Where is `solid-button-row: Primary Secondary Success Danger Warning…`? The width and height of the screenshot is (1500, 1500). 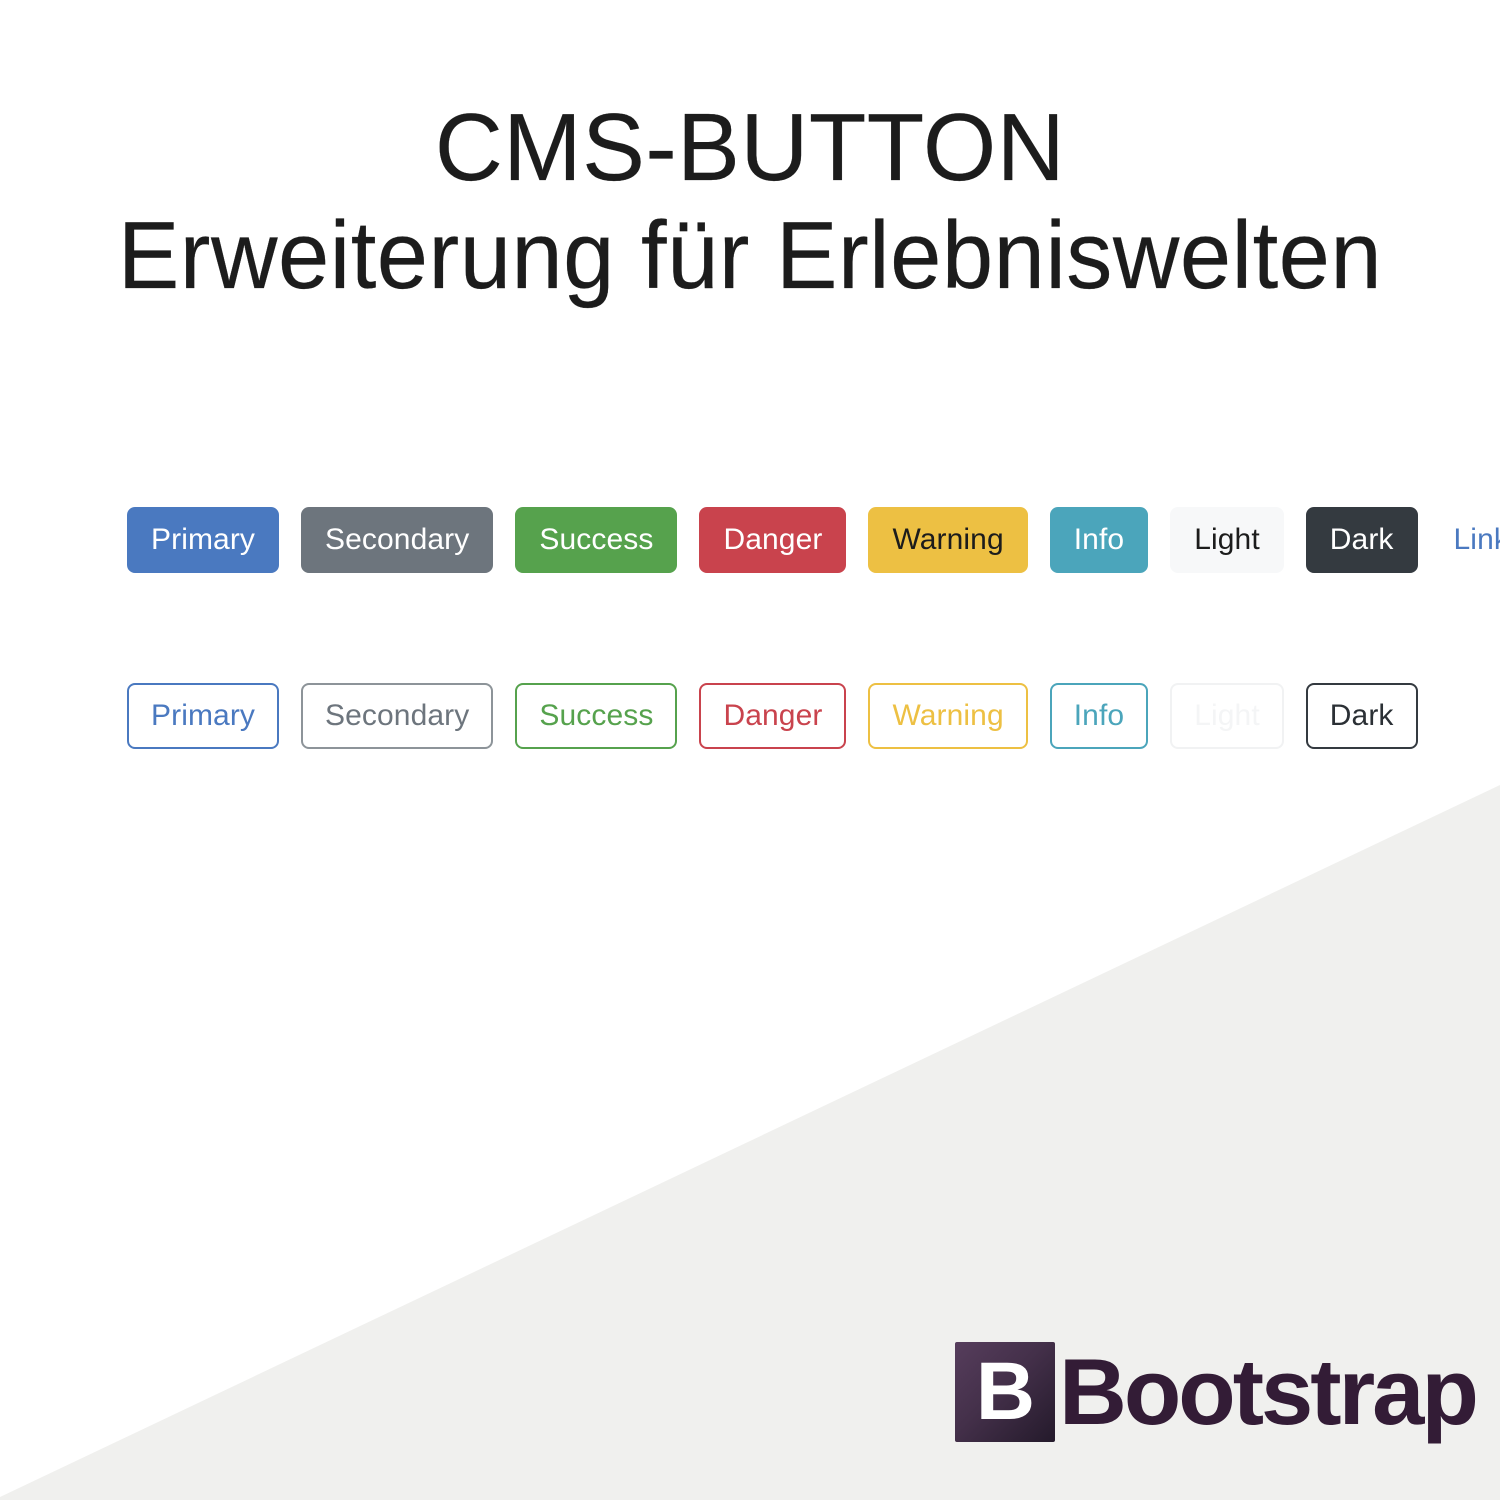 solid-button-row: Primary Secondary Success Danger Warning… is located at coordinates (813, 540).